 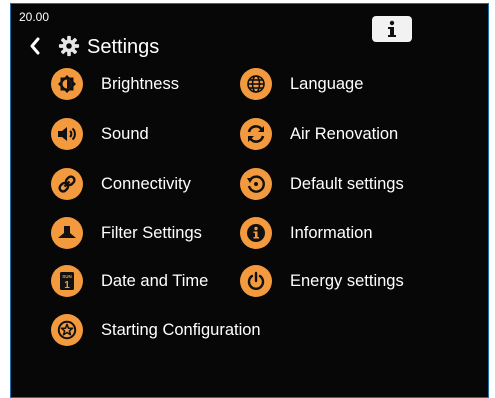 What do you see at coordinates (155, 280) in the screenshot?
I see `menu-item-label: Date and Time` at bounding box center [155, 280].